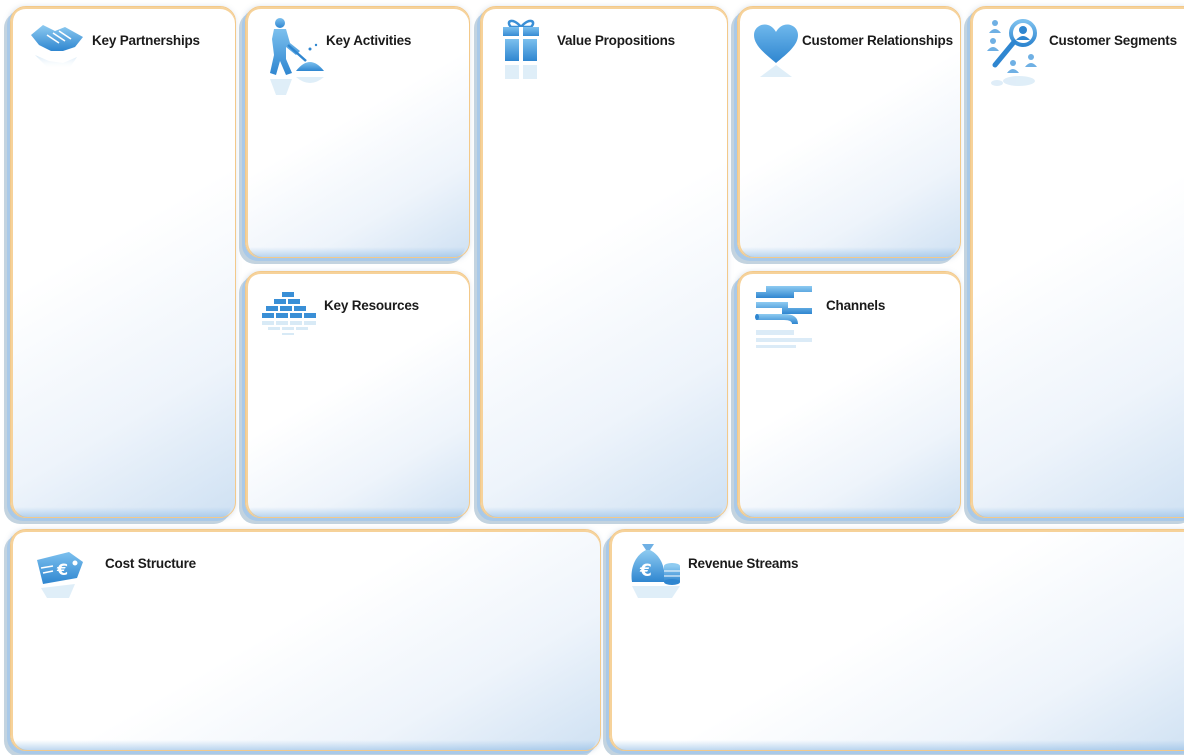  What do you see at coordinates (369, 40) in the screenshot?
I see `block-title: Key Activities` at bounding box center [369, 40].